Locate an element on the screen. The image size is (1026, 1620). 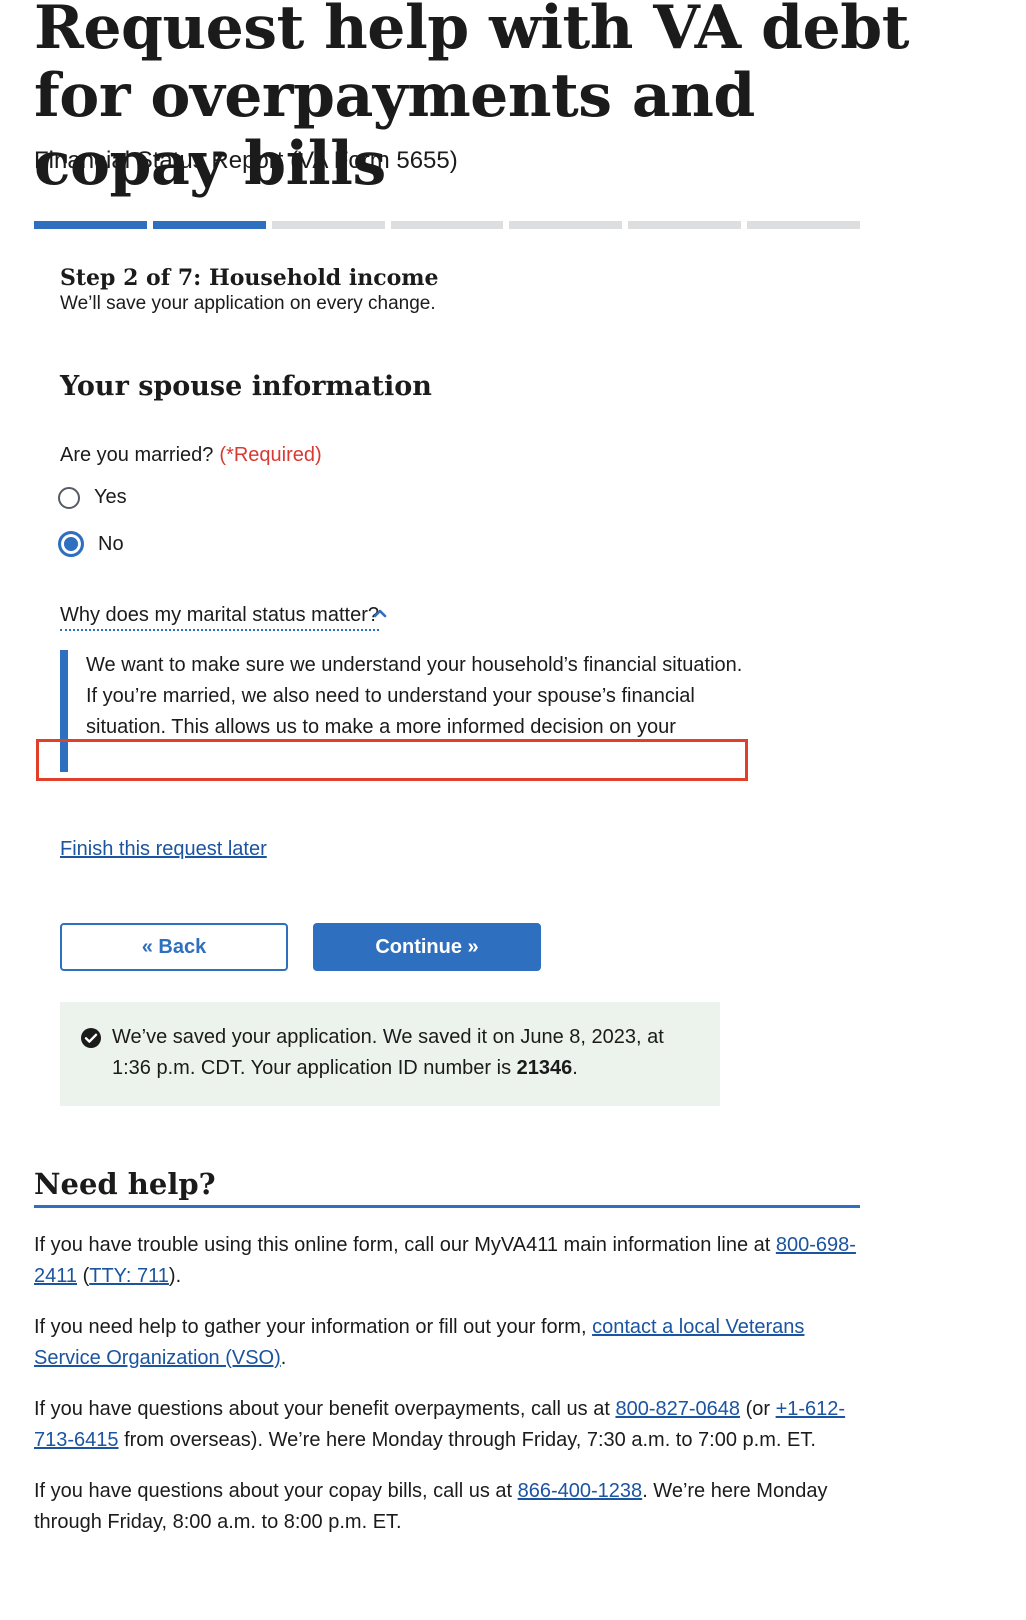
check-circle-icon is located at coordinates (91, 1038).